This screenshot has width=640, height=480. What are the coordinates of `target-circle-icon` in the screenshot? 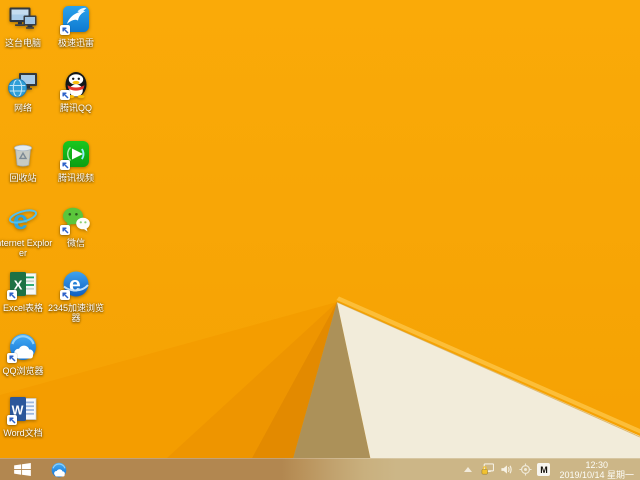 It's located at (525, 469).